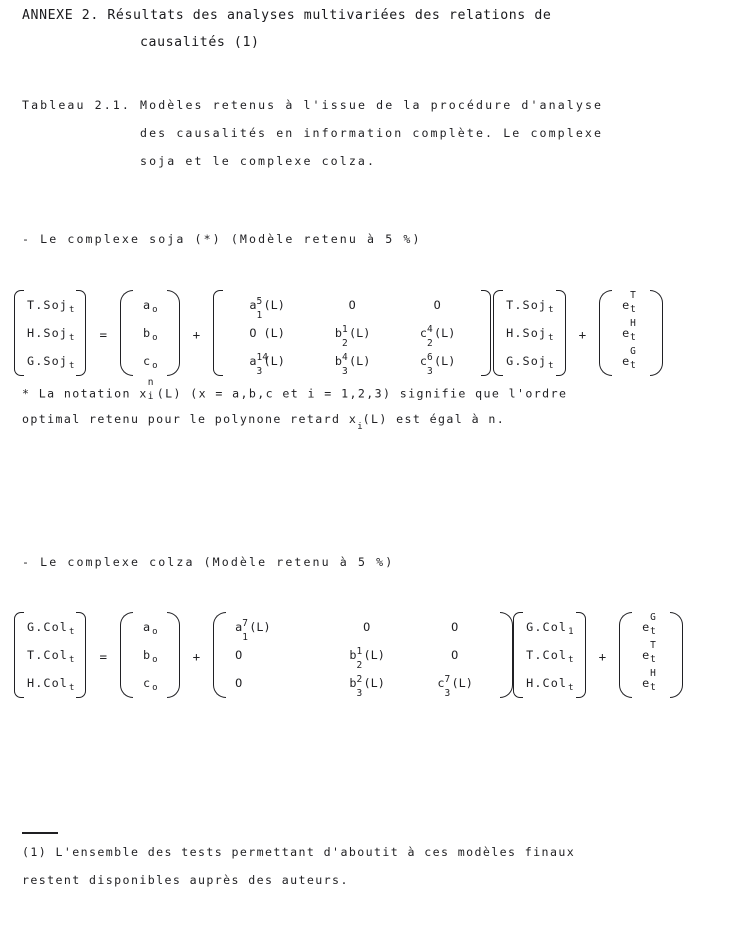  I want to click on footnote-text-b: (L) est égal à n., so click(434, 419).